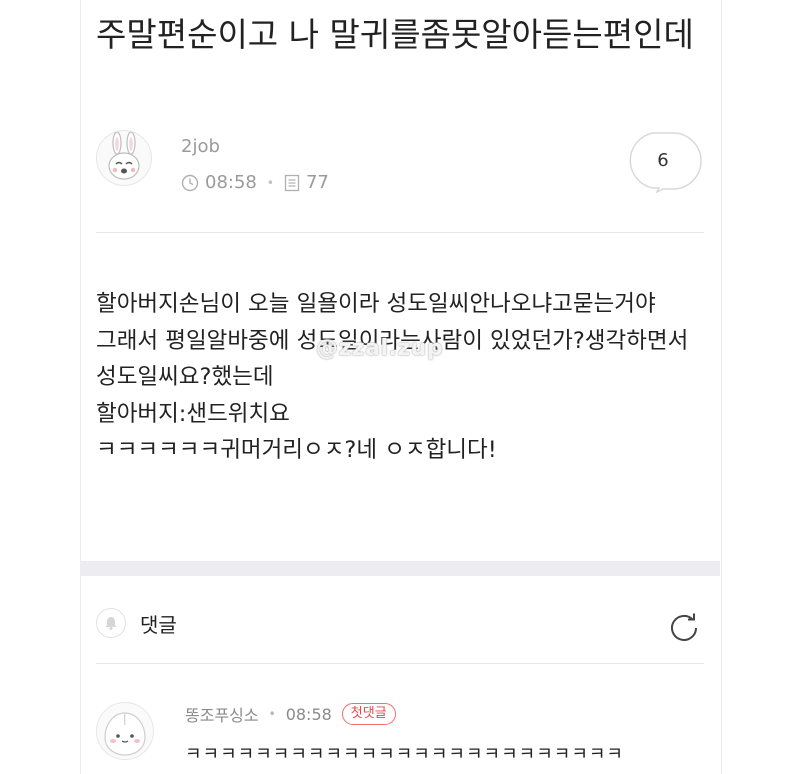 The image size is (800, 774). I want to click on comment-avatar, so click(125, 731).